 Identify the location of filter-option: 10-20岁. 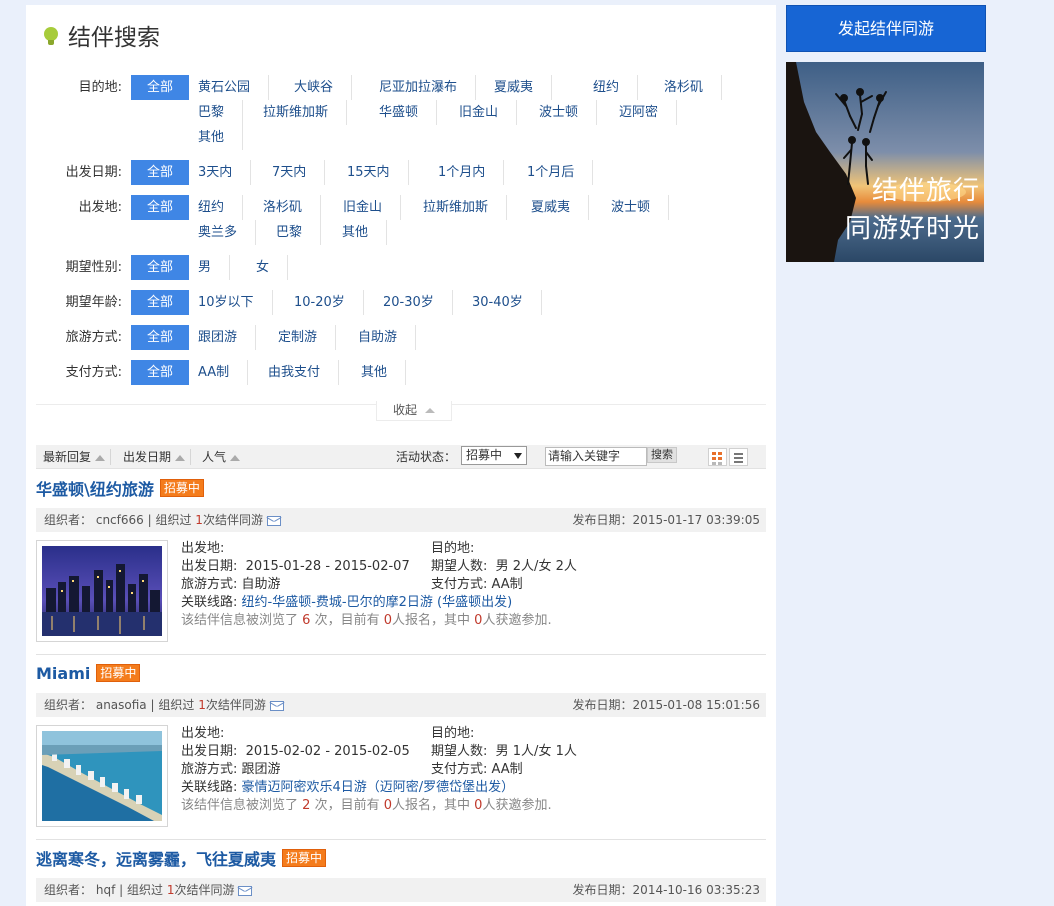
(329, 302).